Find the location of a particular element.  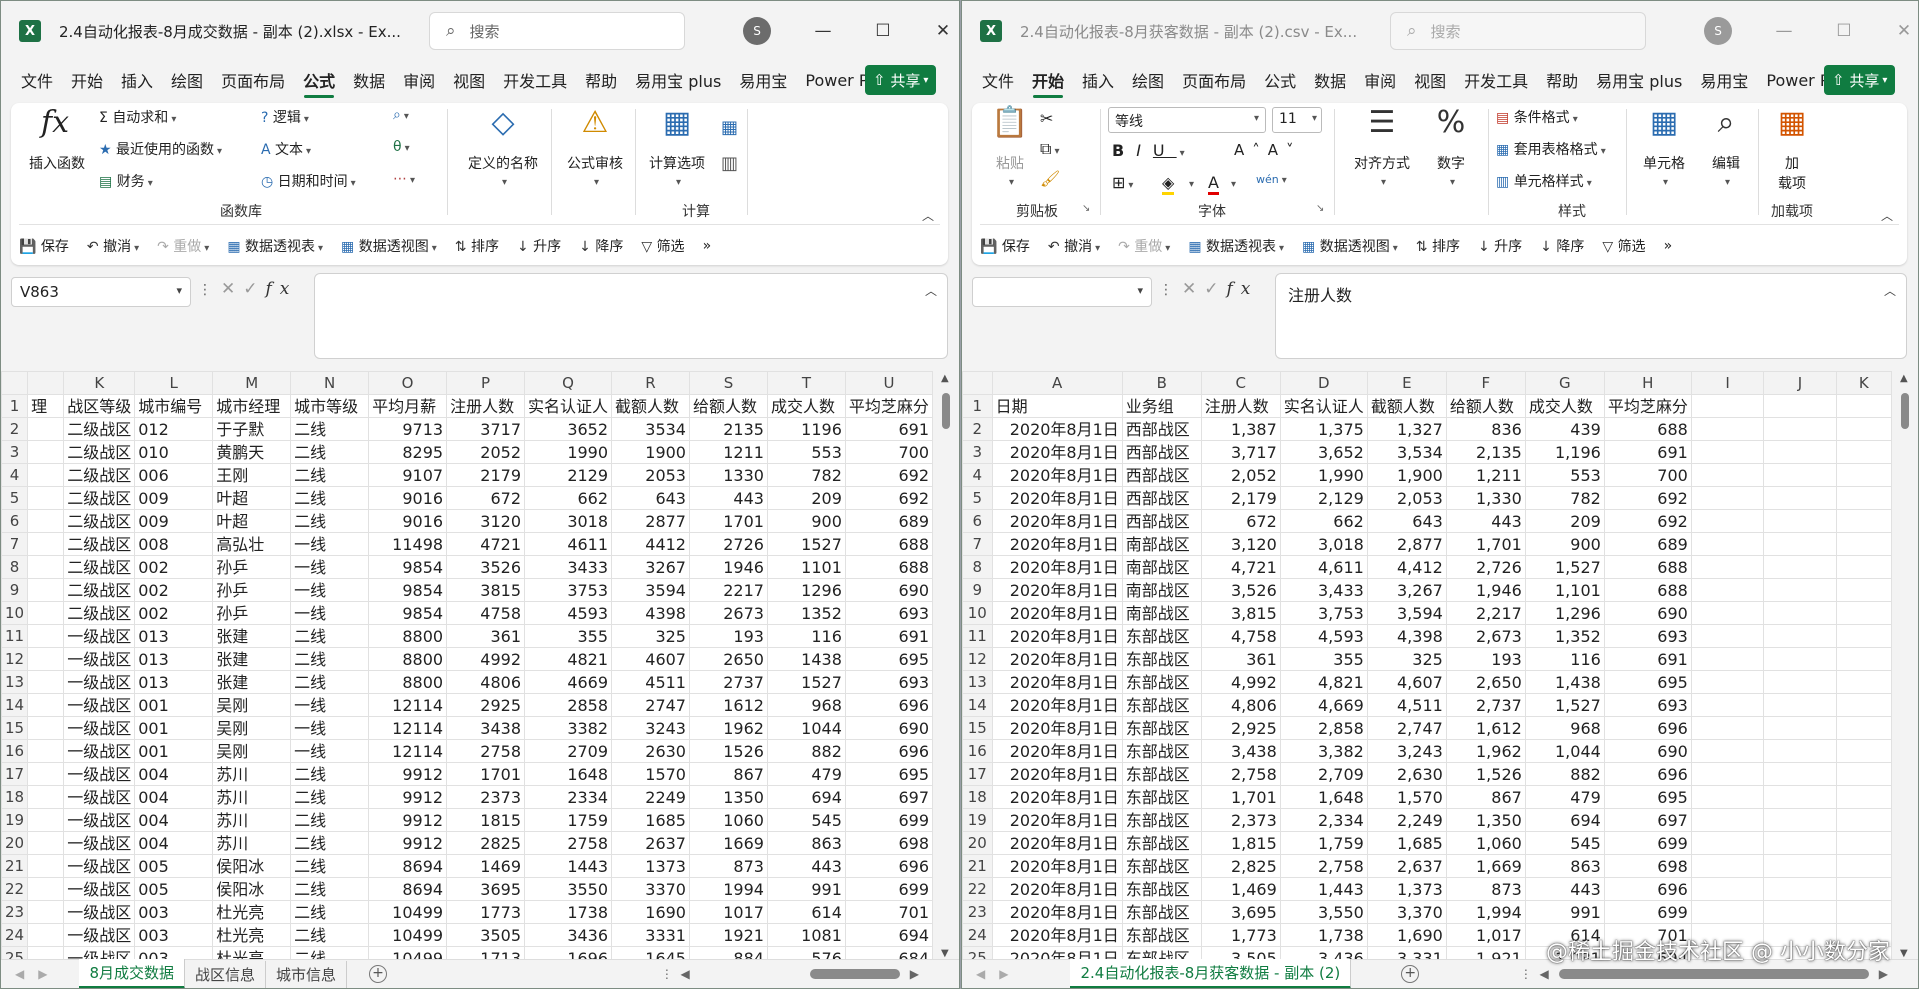

row-header: 10 is located at coordinates (977, 613).